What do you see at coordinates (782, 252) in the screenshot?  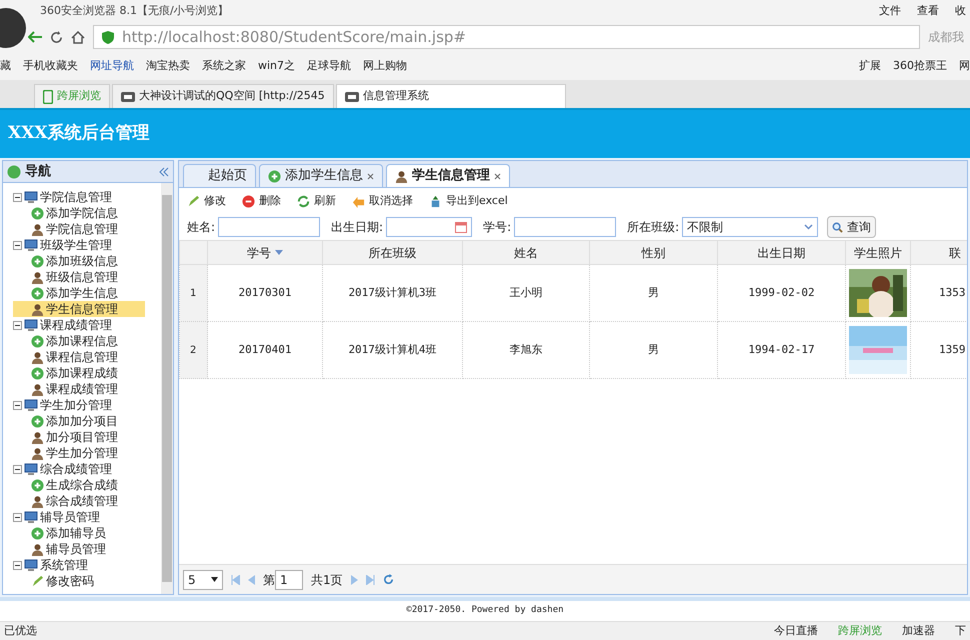 I see `column-header: 出生日期` at bounding box center [782, 252].